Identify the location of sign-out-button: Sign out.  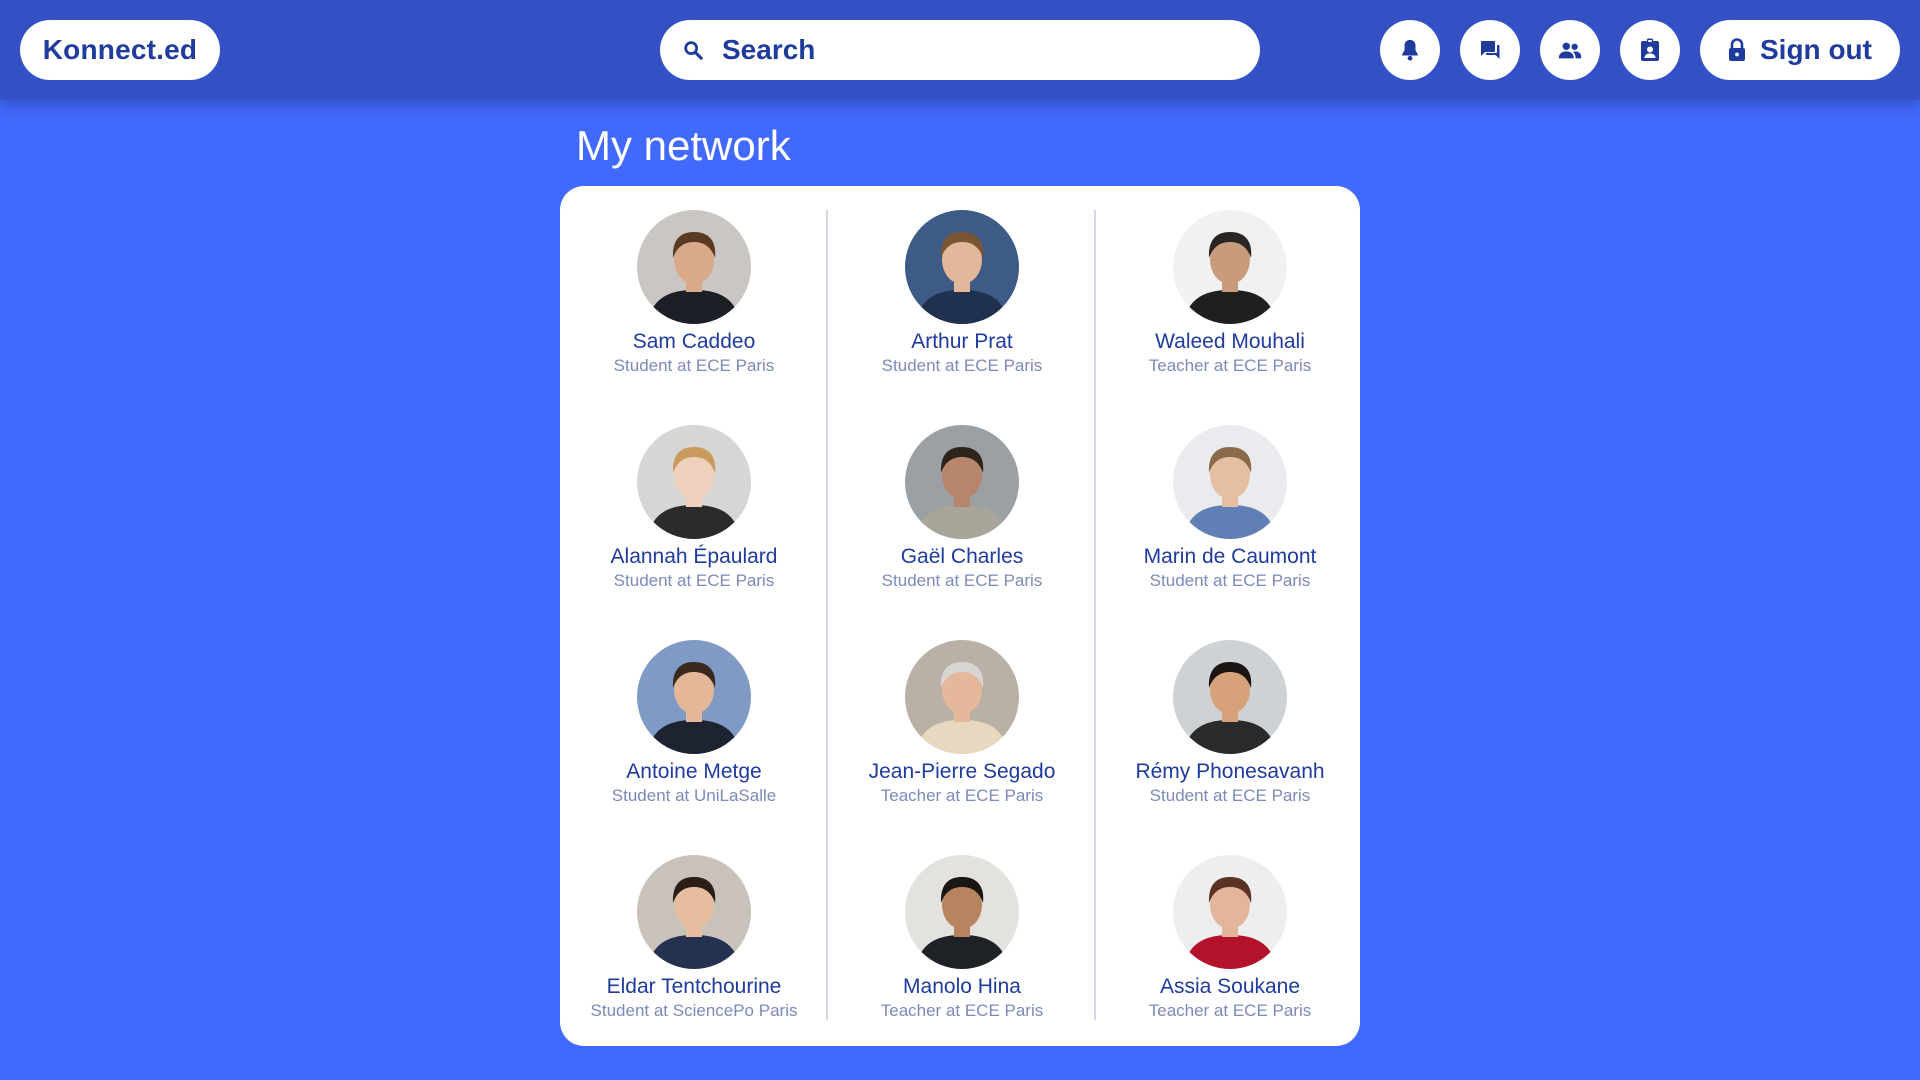
(1800, 50).